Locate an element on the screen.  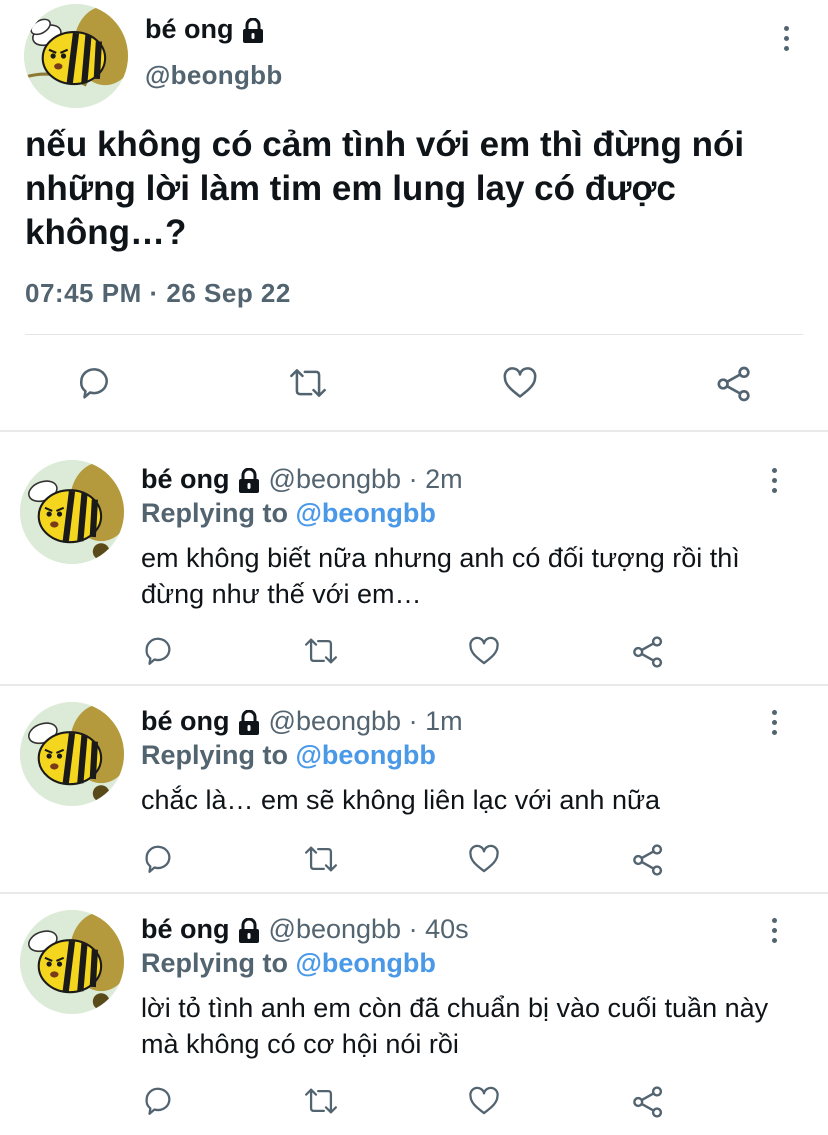
tweet-date: 26 Sep 22 is located at coordinates (228, 293).